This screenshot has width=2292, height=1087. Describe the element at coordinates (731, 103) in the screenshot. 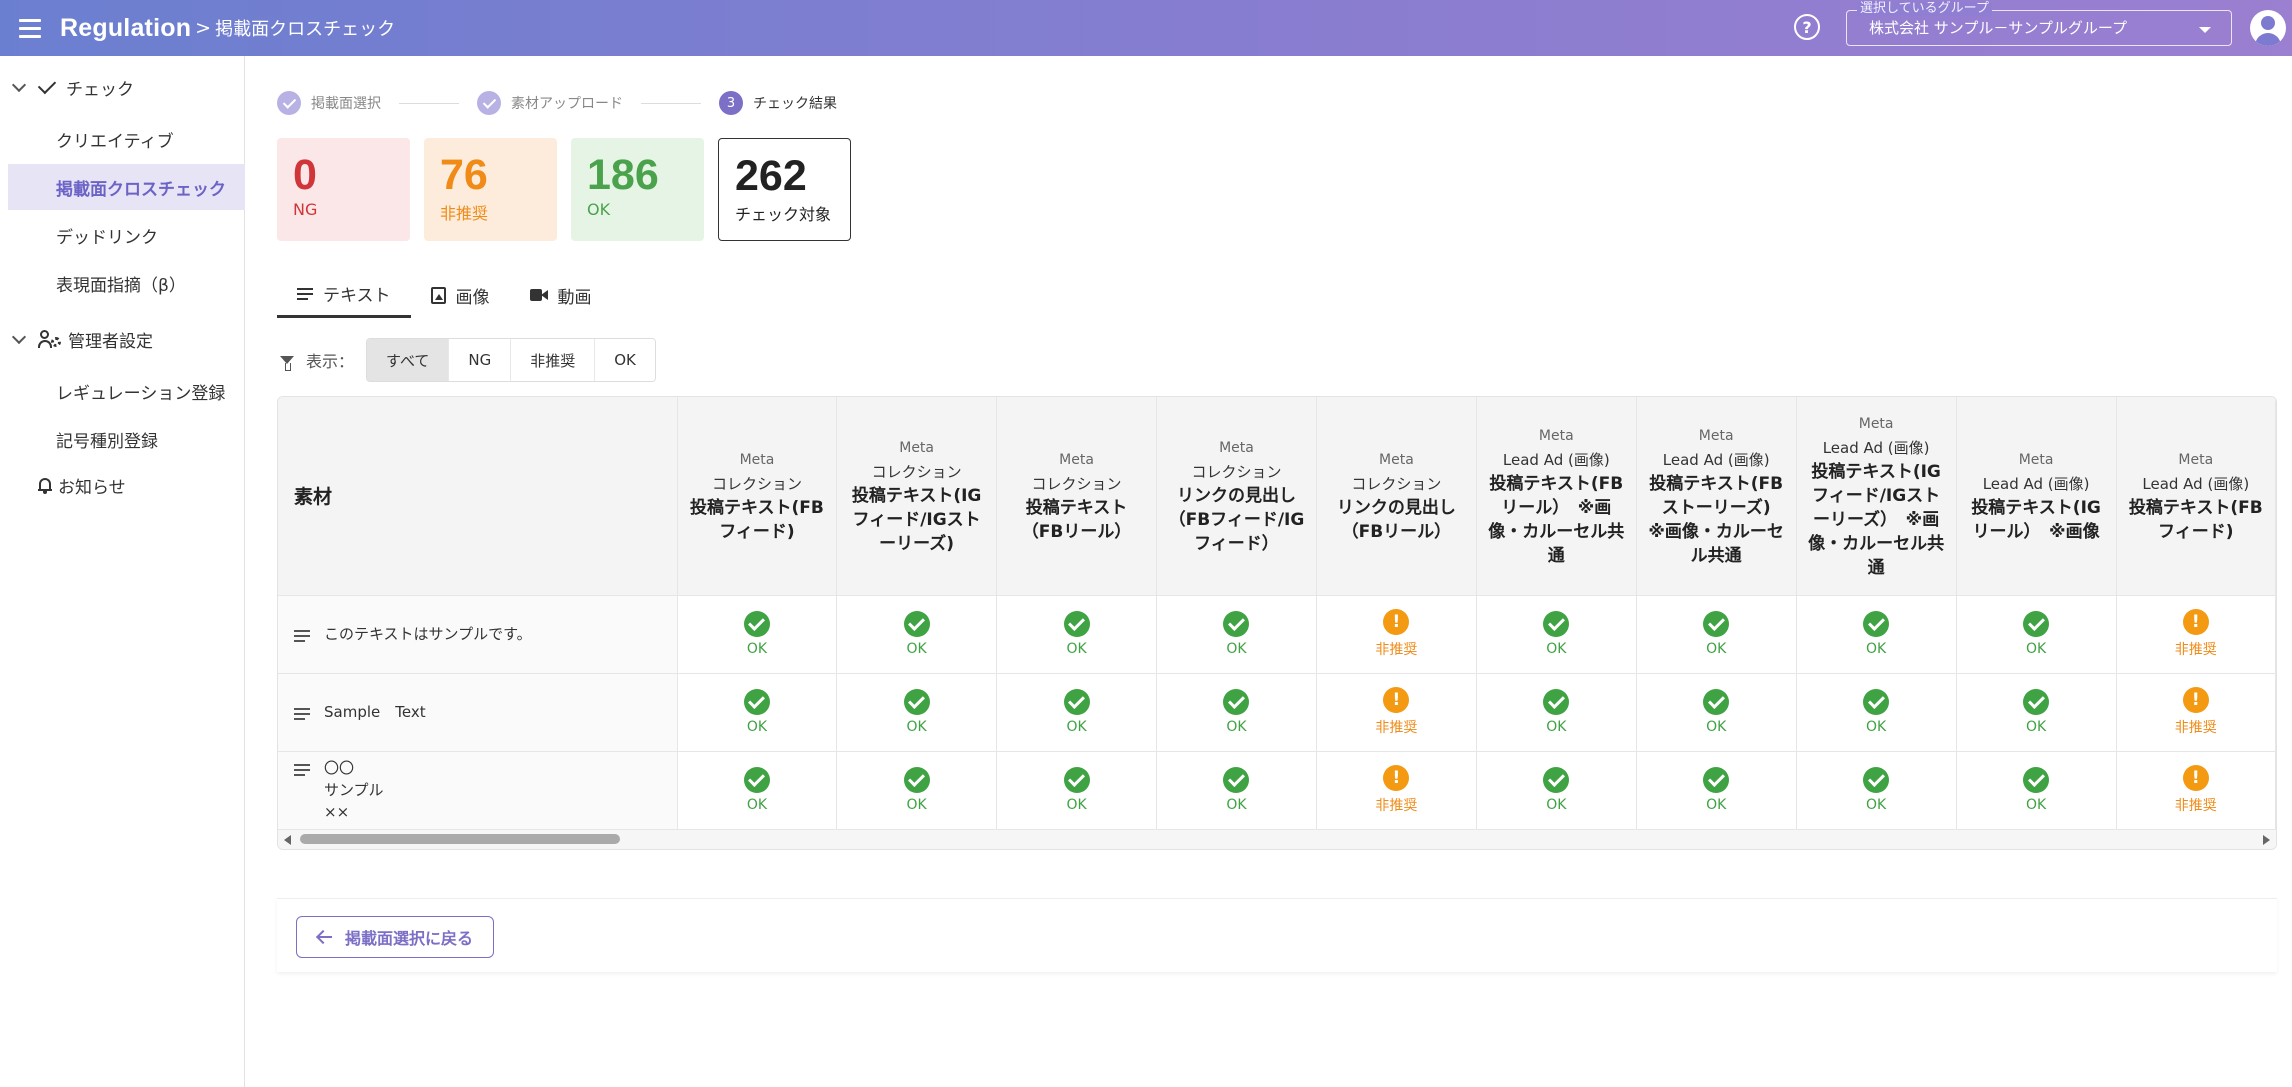

I see `step-number: 3` at that location.